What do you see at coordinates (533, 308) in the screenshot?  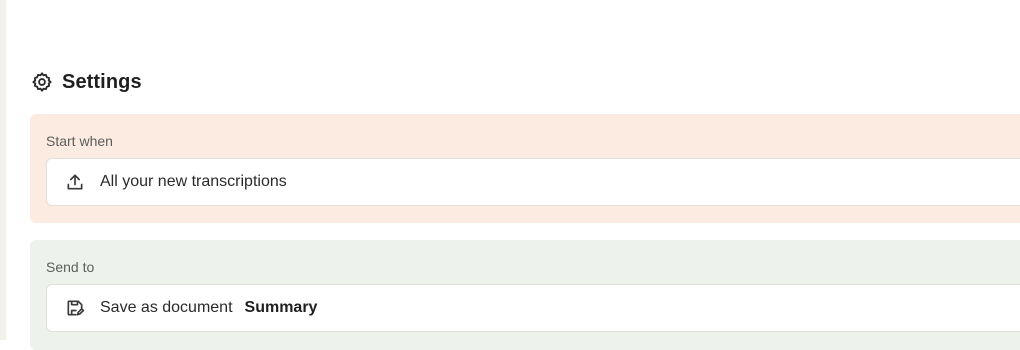 I see `send-to-destination: Save as document Summary` at bounding box center [533, 308].